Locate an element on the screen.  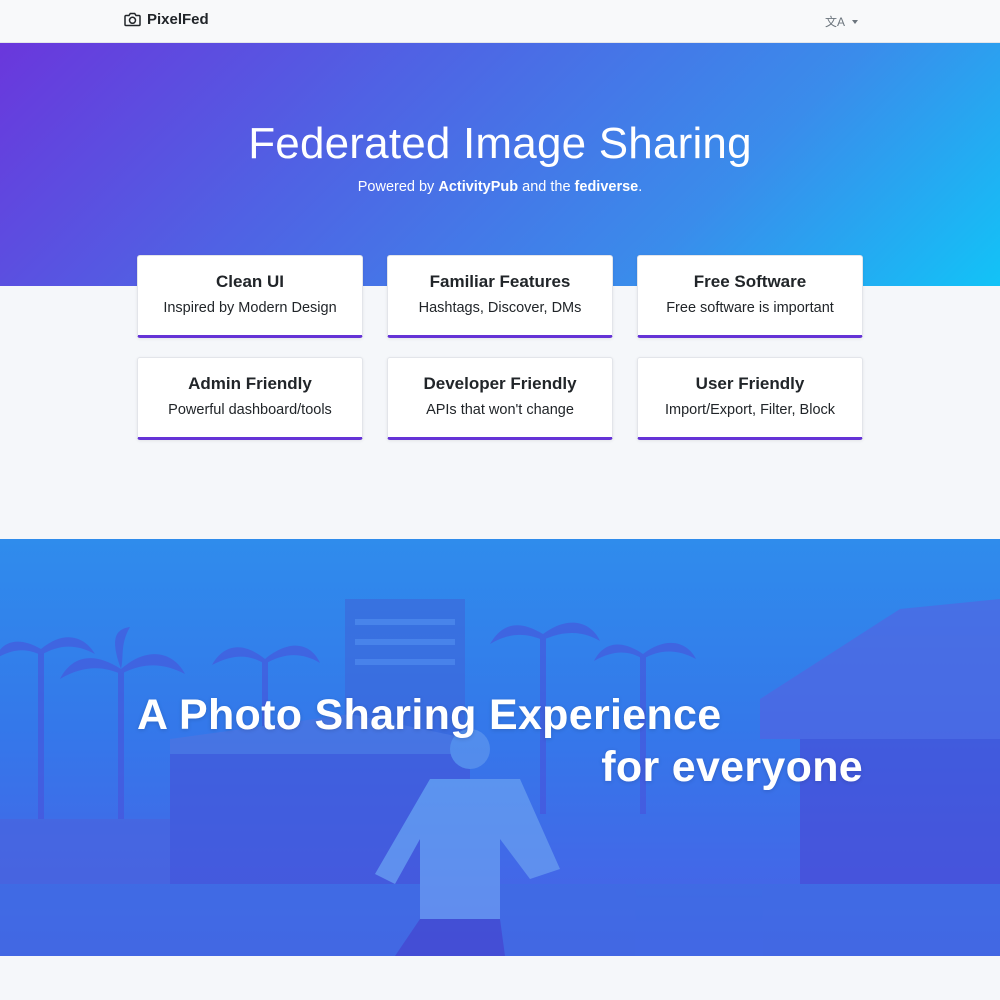
feature-card-free-software: Free Software Free software is important is located at coordinates (750, 296).